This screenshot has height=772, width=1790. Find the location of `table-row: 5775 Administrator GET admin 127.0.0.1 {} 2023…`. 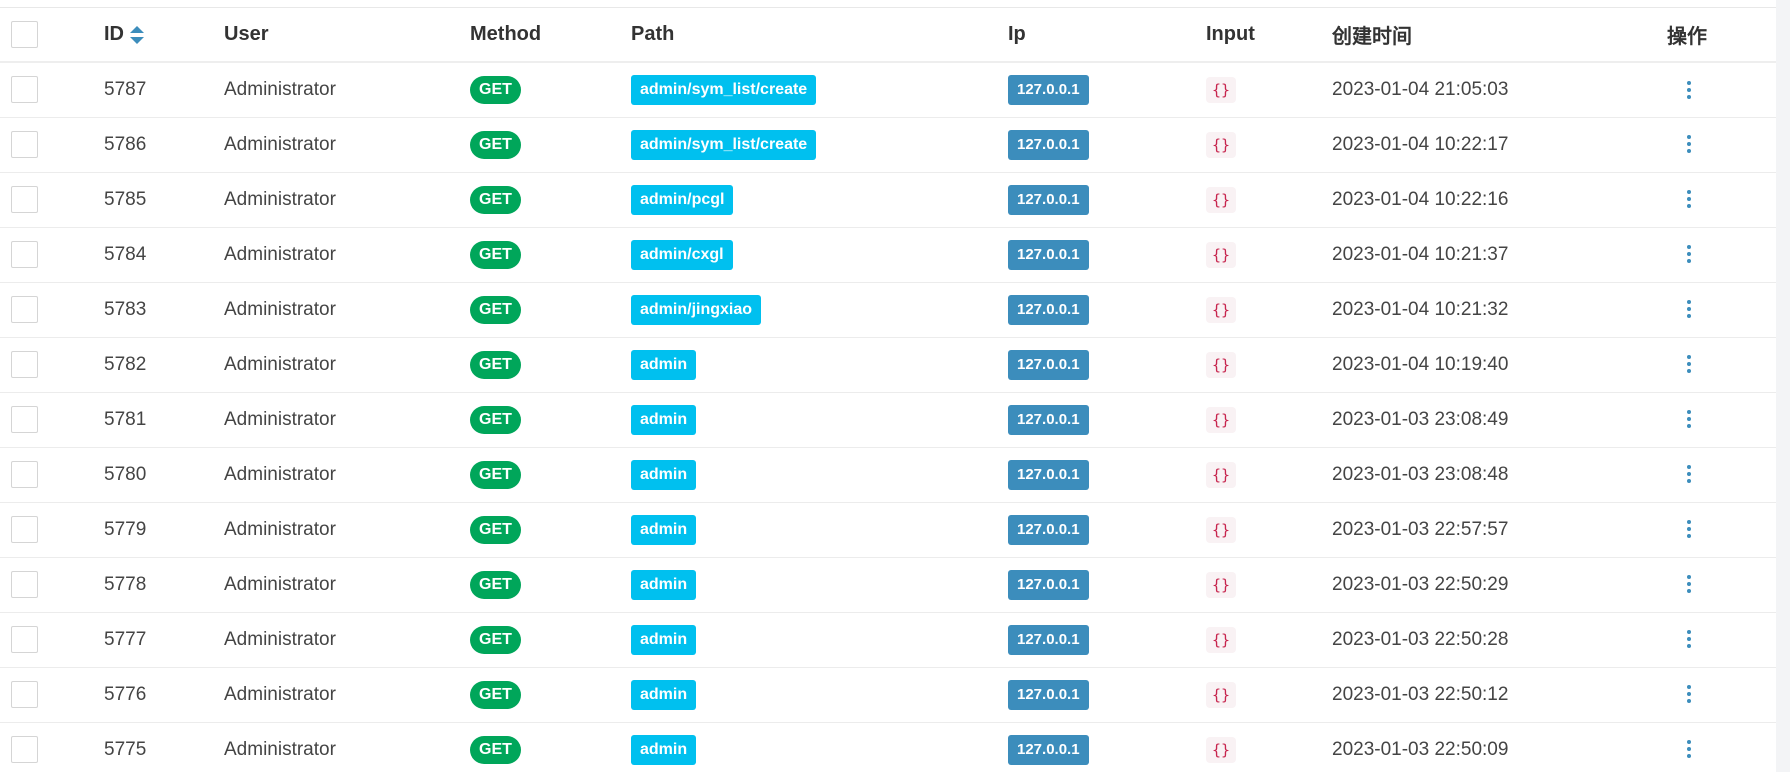

table-row: 5775 Administrator GET admin 127.0.0.1 {} 2023… is located at coordinates (888, 747).